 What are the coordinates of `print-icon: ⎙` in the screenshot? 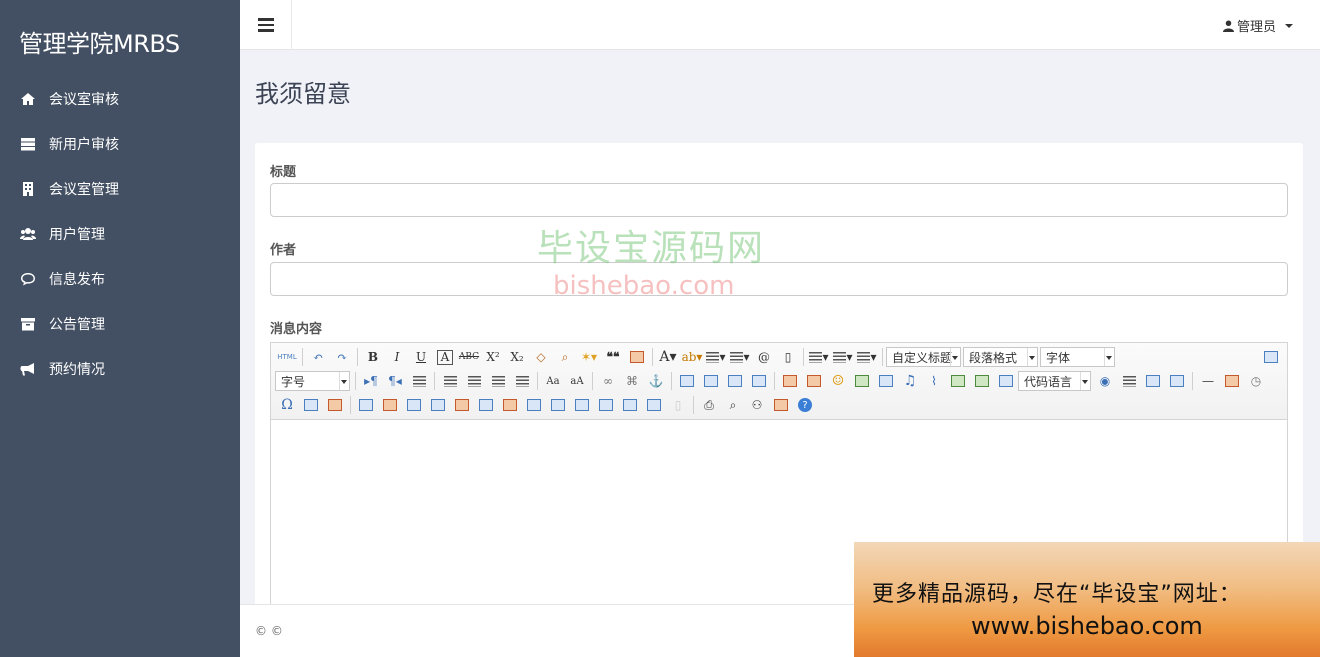 It's located at (709, 405).